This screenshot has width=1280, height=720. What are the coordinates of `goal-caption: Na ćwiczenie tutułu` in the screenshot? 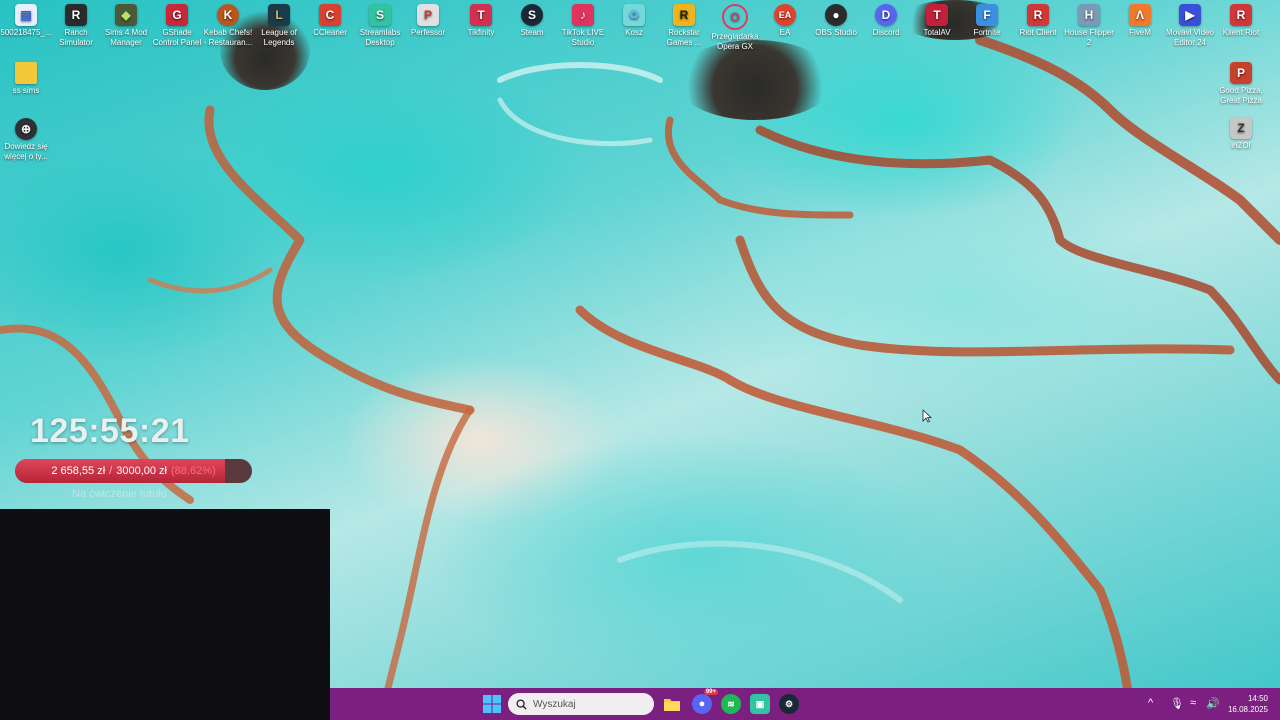 It's located at (119, 494).